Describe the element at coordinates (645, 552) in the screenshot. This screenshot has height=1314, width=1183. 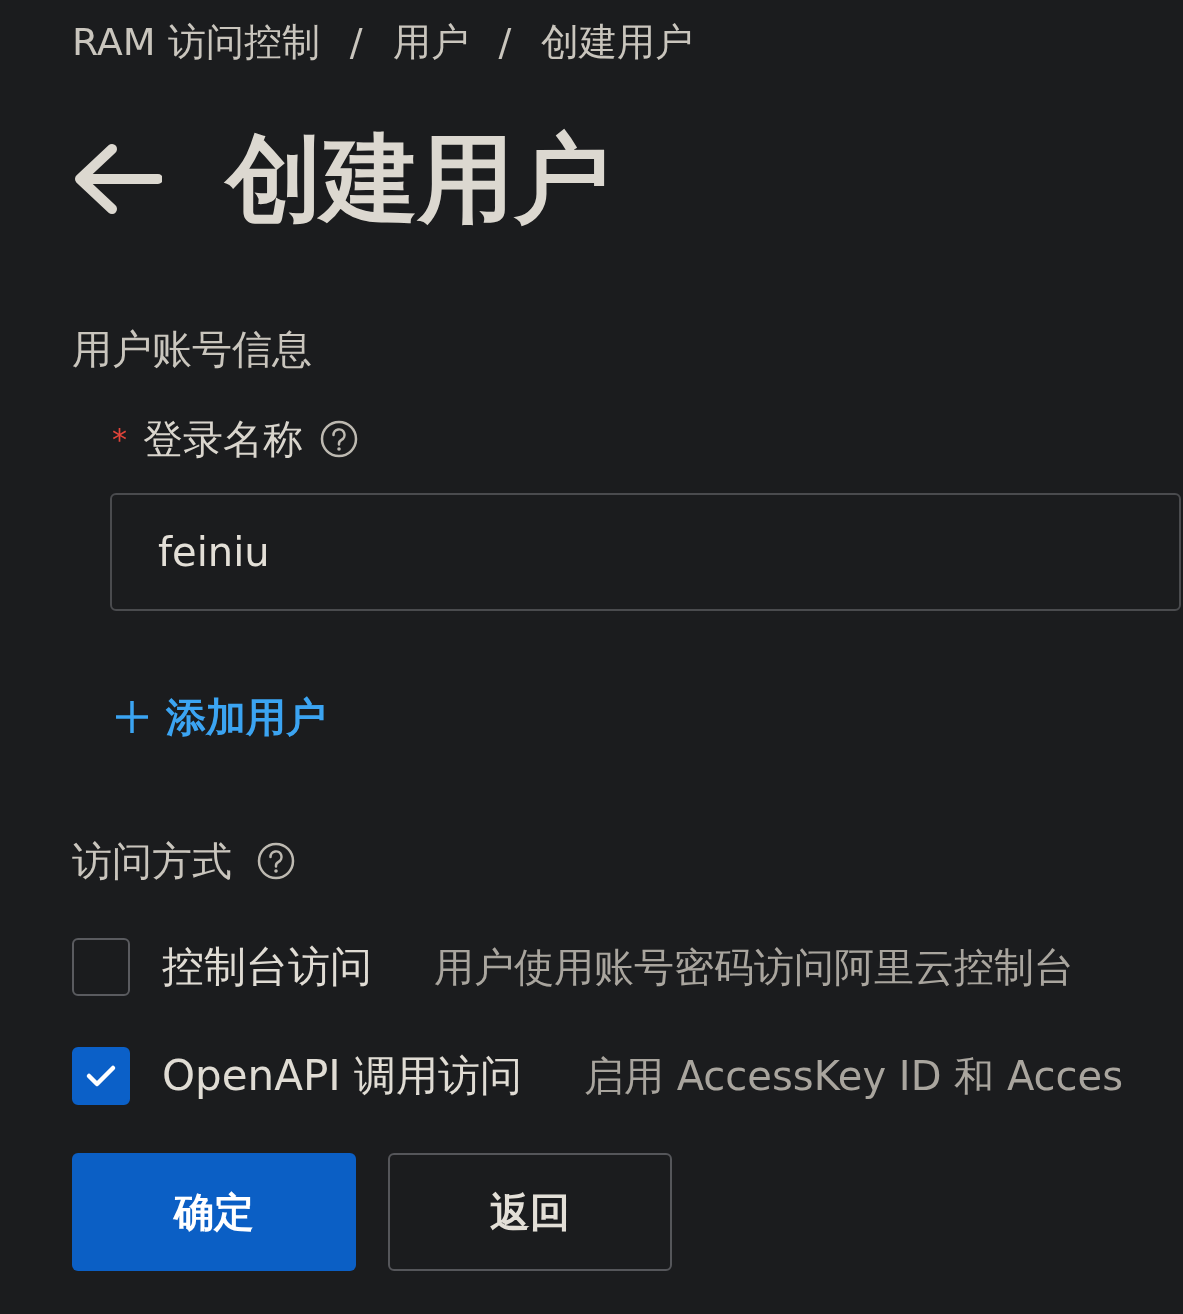
I see `input-field: feiniu` at that location.